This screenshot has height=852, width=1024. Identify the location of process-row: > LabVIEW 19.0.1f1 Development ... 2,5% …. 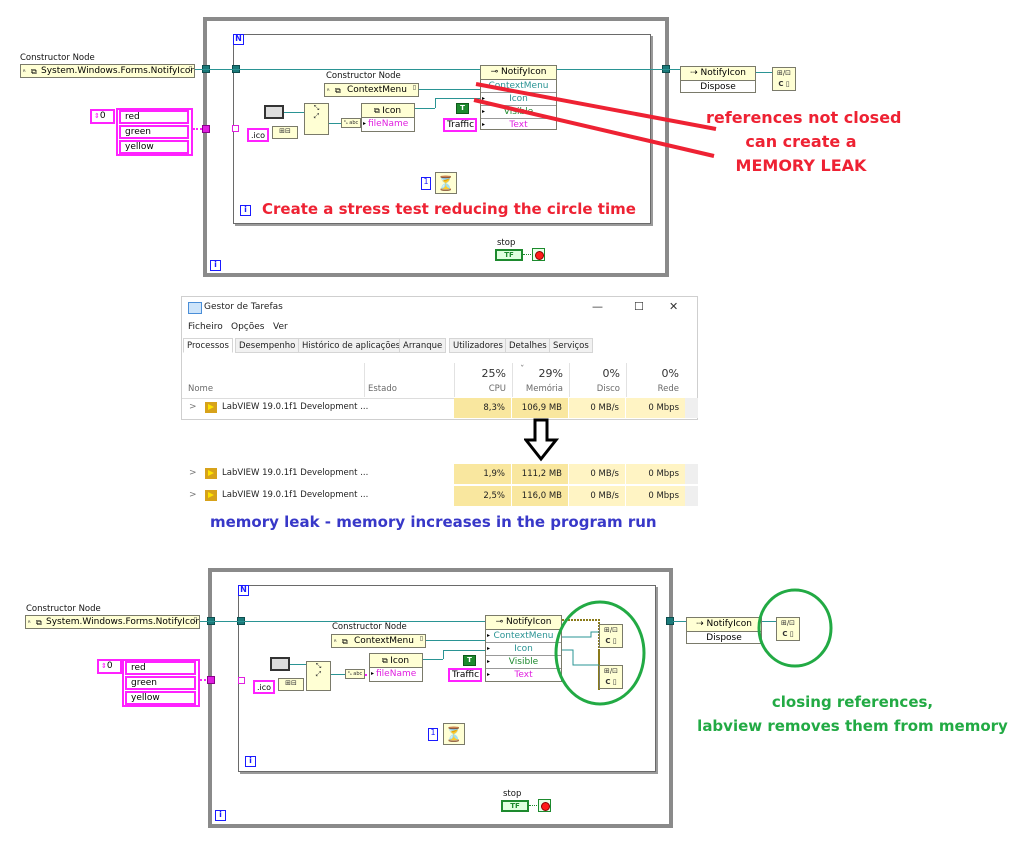
(439, 496).